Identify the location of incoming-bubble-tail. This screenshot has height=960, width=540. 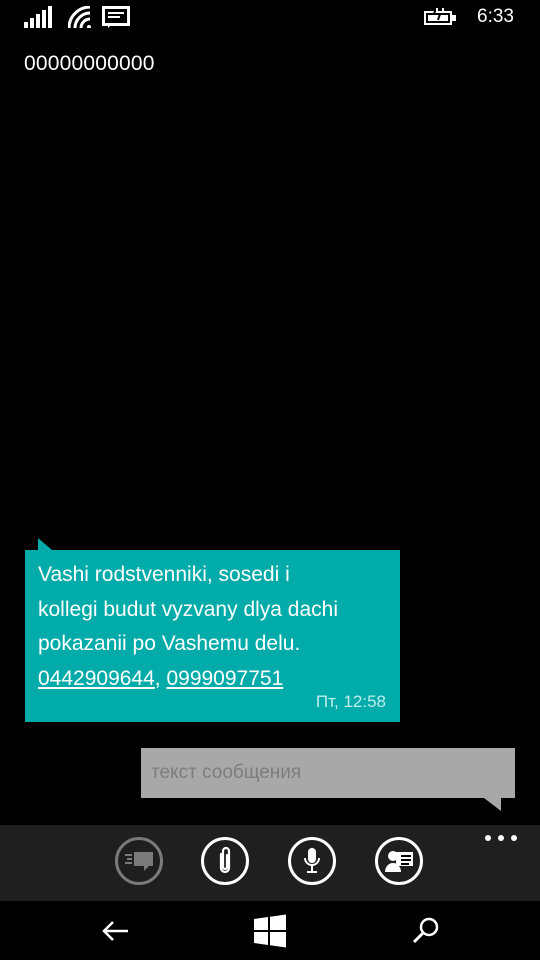
(45, 544).